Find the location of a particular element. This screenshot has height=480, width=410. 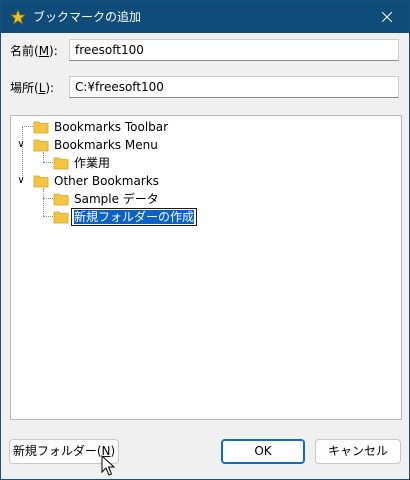

tree-item-label: Bookmarks Toolbar is located at coordinates (111, 127).